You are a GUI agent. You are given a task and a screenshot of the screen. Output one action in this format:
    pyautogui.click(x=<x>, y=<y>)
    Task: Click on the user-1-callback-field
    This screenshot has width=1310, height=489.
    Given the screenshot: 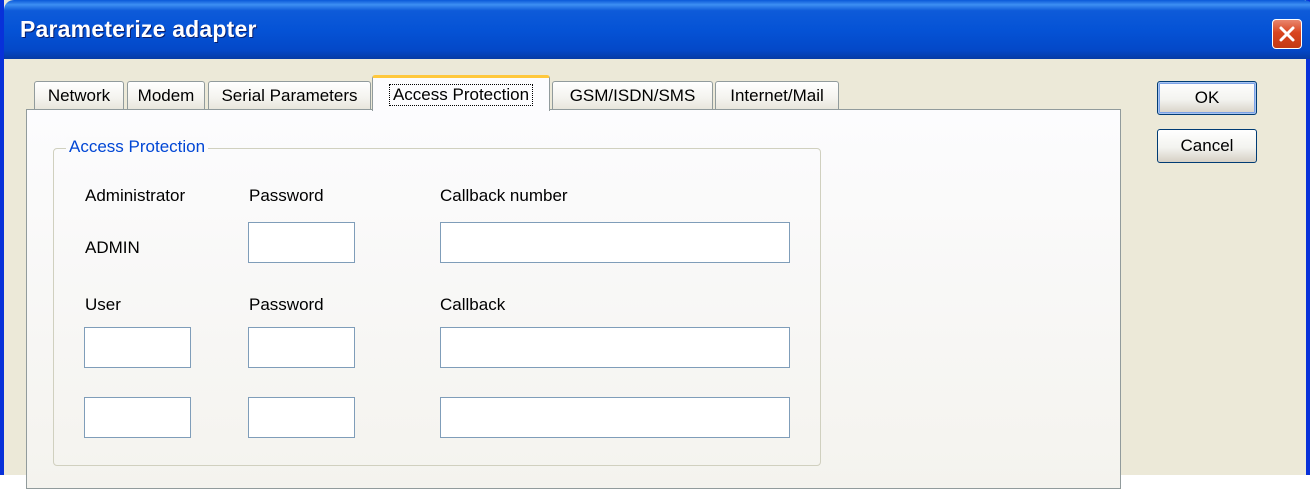 What is the action you would take?
    pyautogui.click(x=615, y=347)
    